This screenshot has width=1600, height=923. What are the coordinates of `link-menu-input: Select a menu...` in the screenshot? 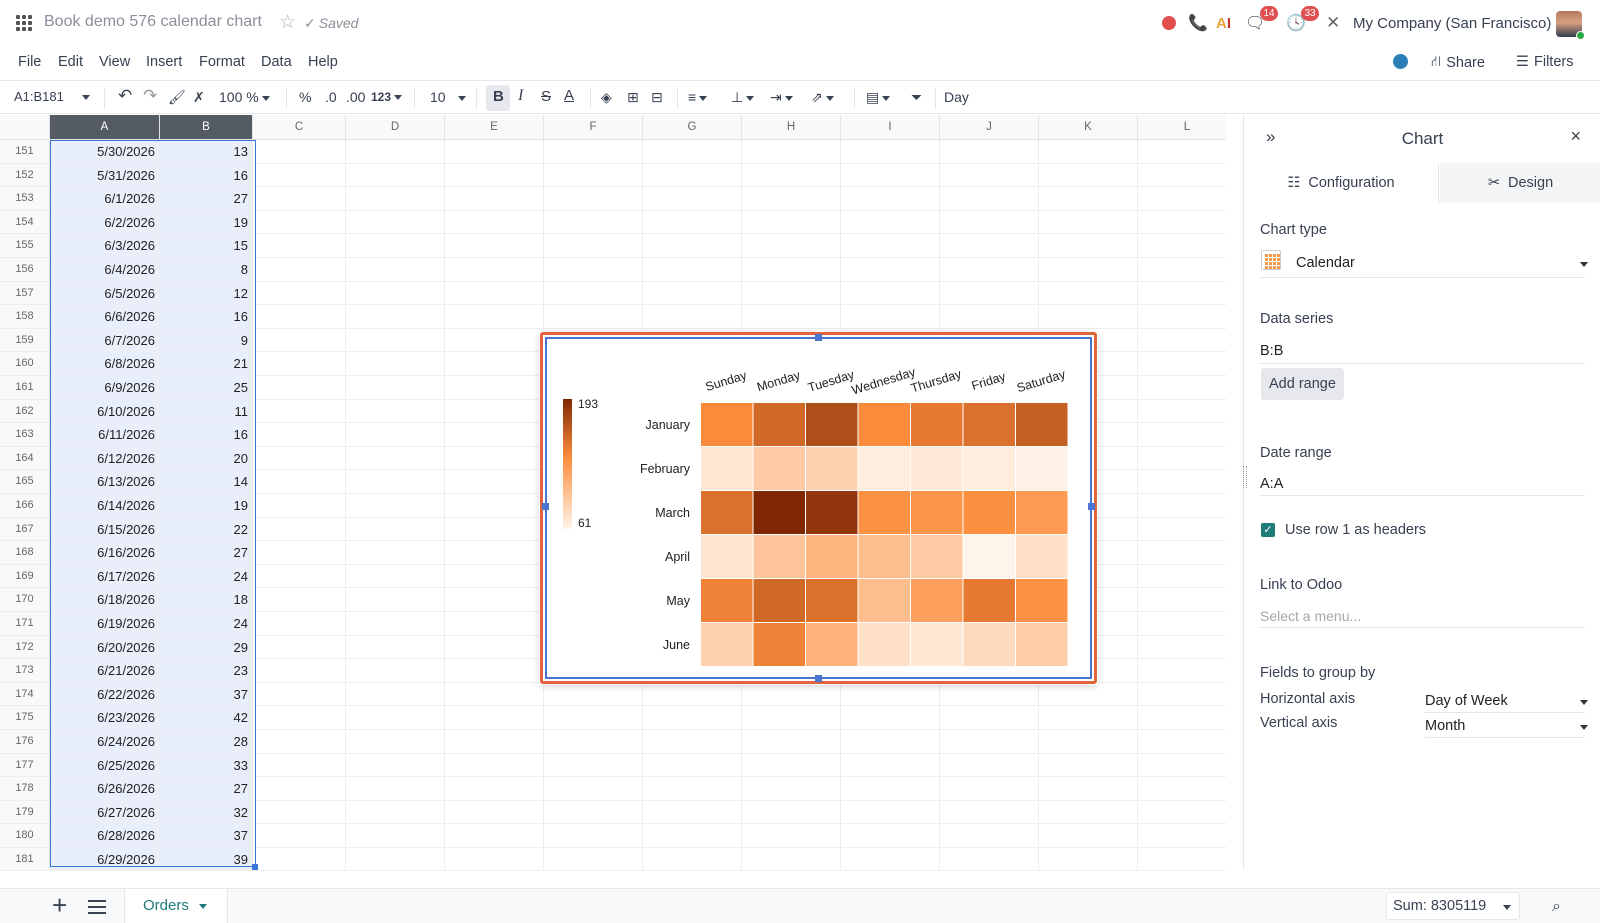 It's located at (1310, 616).